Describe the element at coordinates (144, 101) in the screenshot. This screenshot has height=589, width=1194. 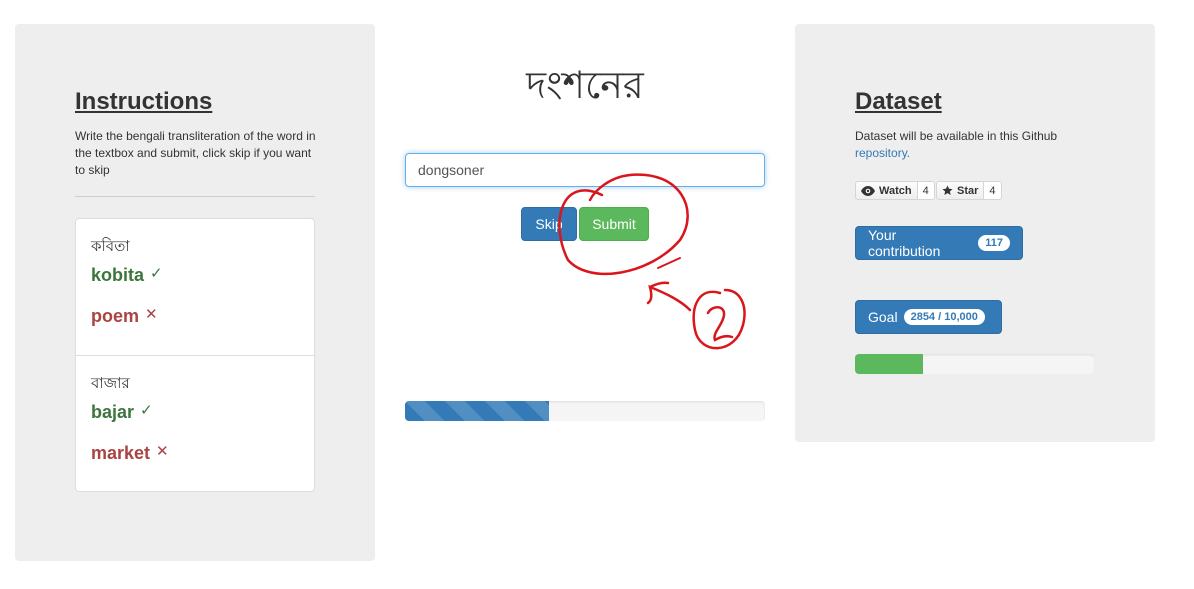
I see `instructions-title: Instructions` at that location.